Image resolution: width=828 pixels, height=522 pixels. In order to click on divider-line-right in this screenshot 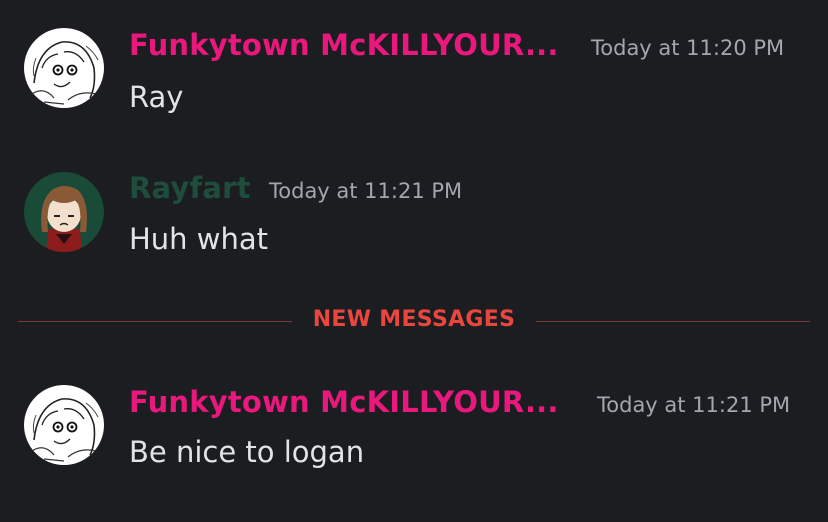, I will do `click(673, 321)`.